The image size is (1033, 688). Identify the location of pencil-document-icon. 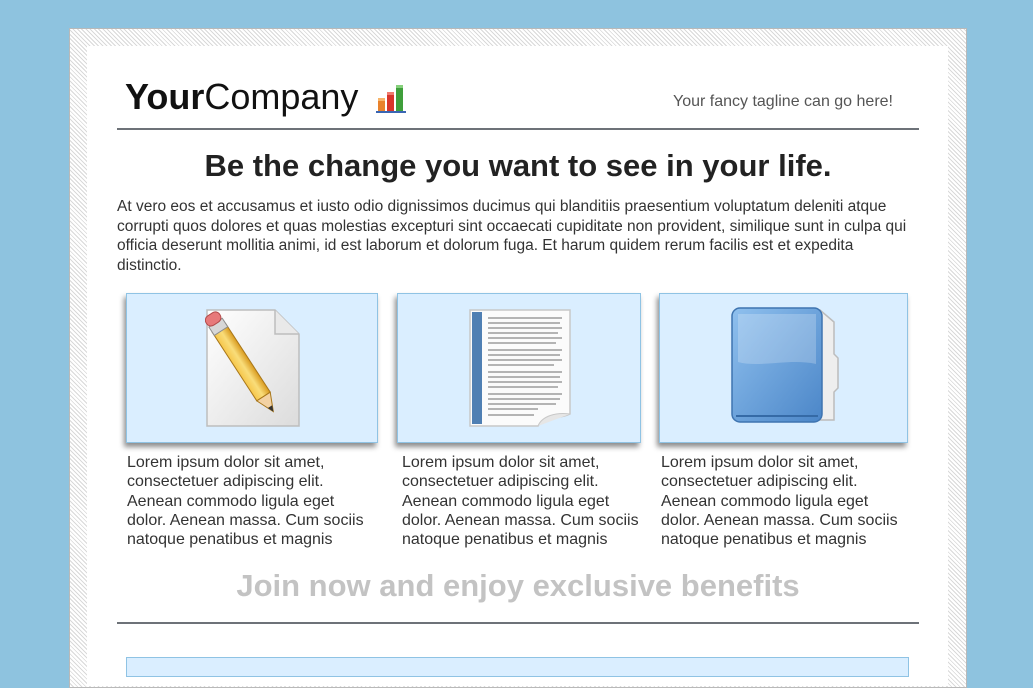
(252, 368).